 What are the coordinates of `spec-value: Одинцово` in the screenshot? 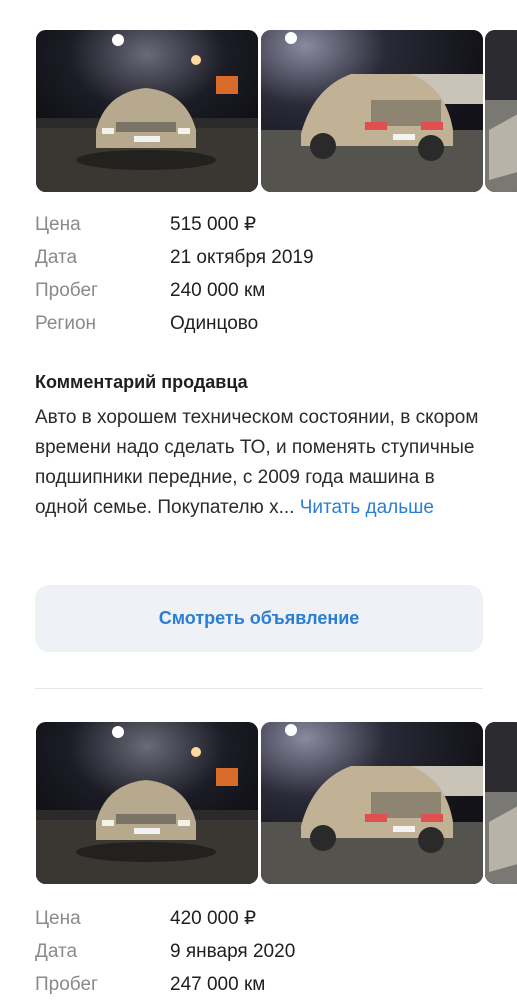 It's located at (214, 323).